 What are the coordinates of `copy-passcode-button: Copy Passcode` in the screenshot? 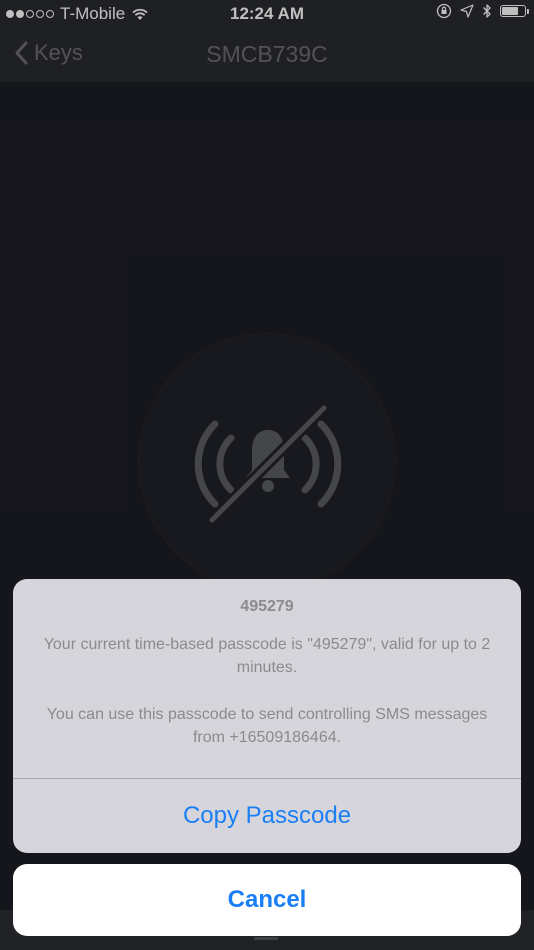 It's located at (267, 816).